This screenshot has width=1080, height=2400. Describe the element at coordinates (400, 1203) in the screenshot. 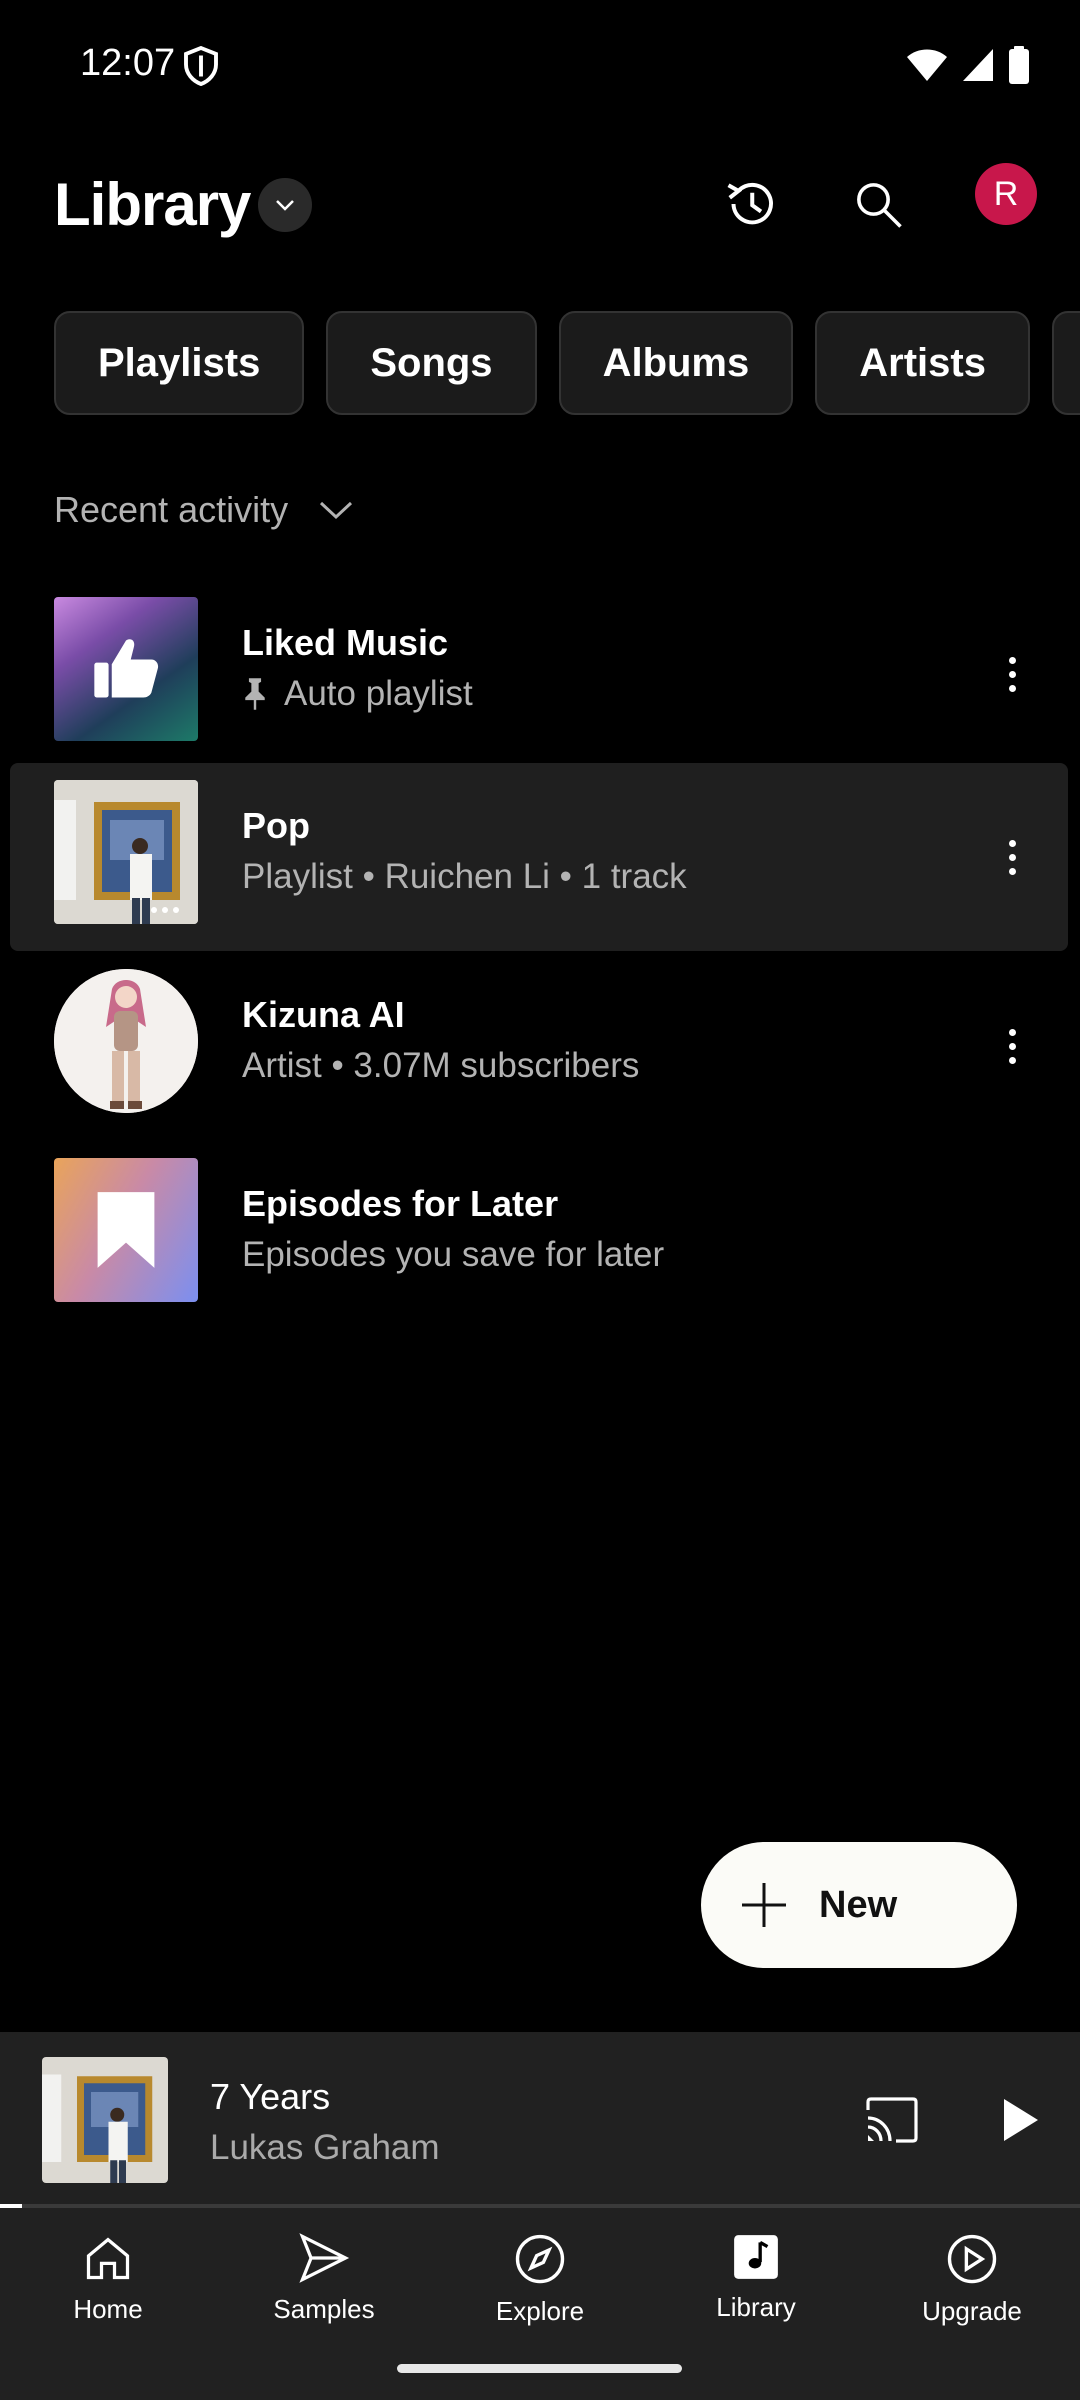

I see `item-title: Episodes for Later` at that location.